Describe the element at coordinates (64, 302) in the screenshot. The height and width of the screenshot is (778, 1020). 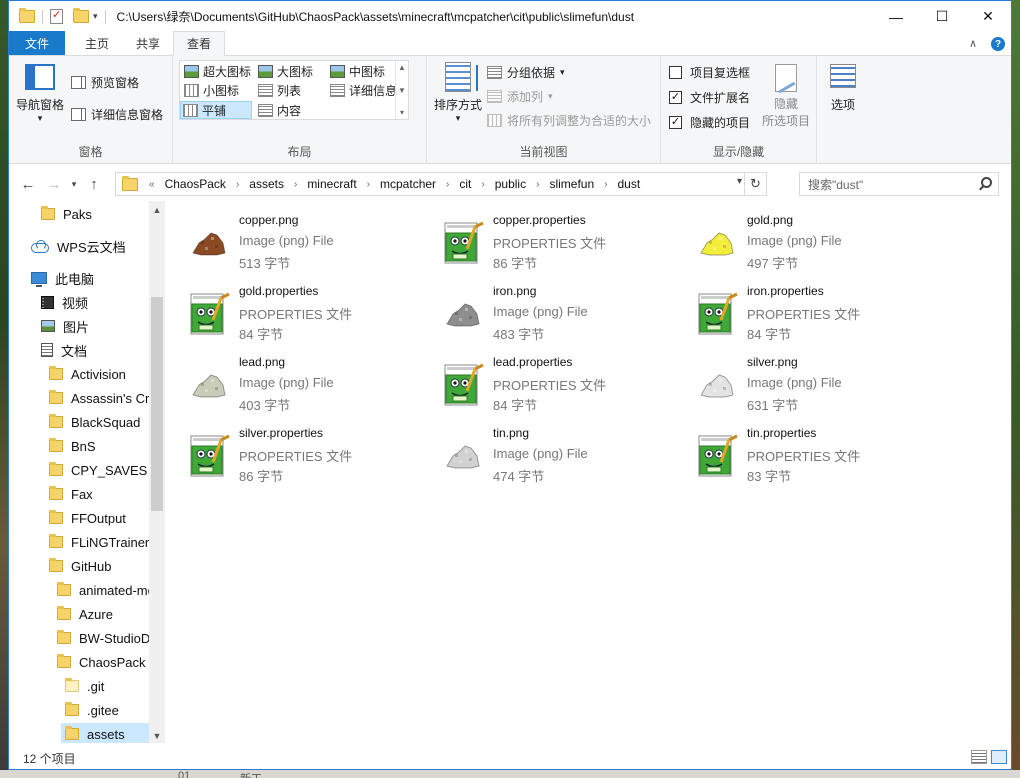
I see `nav-item: 视频` at that location.